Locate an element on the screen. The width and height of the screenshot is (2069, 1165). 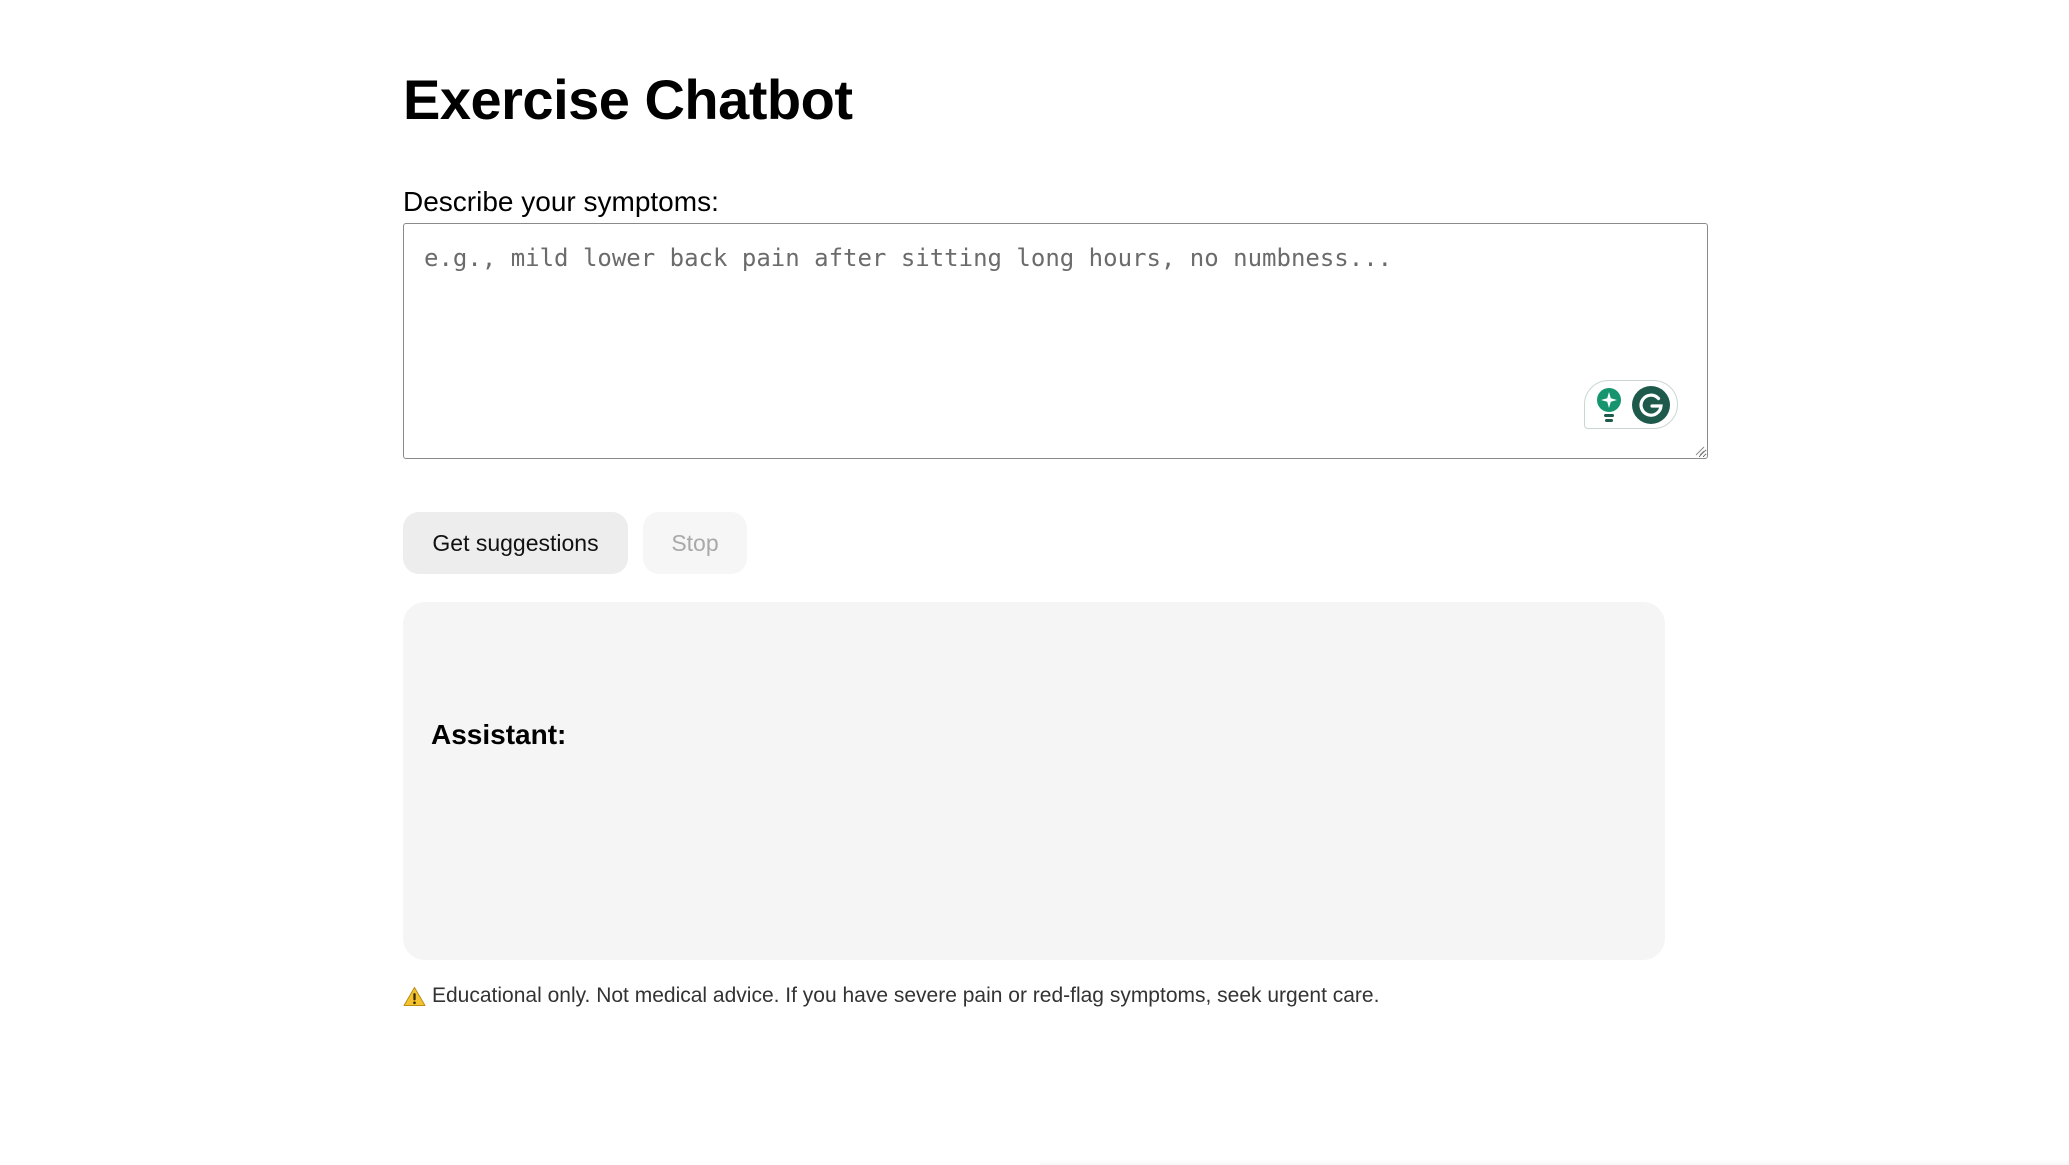
symptoms-field-wrapper is located at coordinates (1055, 341).